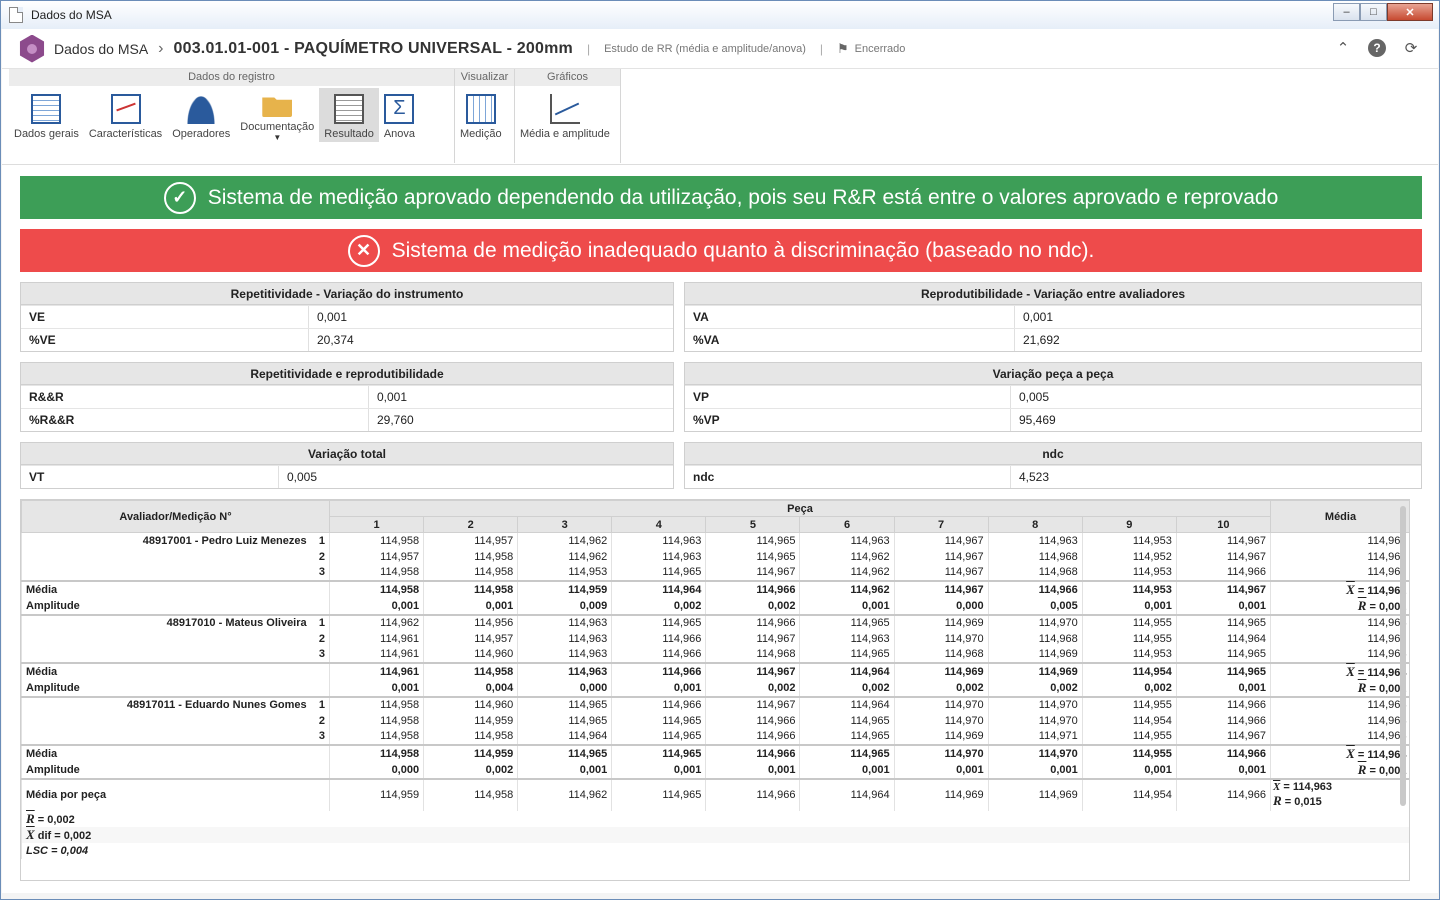 Image resolution: width=1440 pixels, height=900 pixels. Describe the element at coordinates (125, 115) in the screenshot. I see `caracteristicas-button: Características` at that location.